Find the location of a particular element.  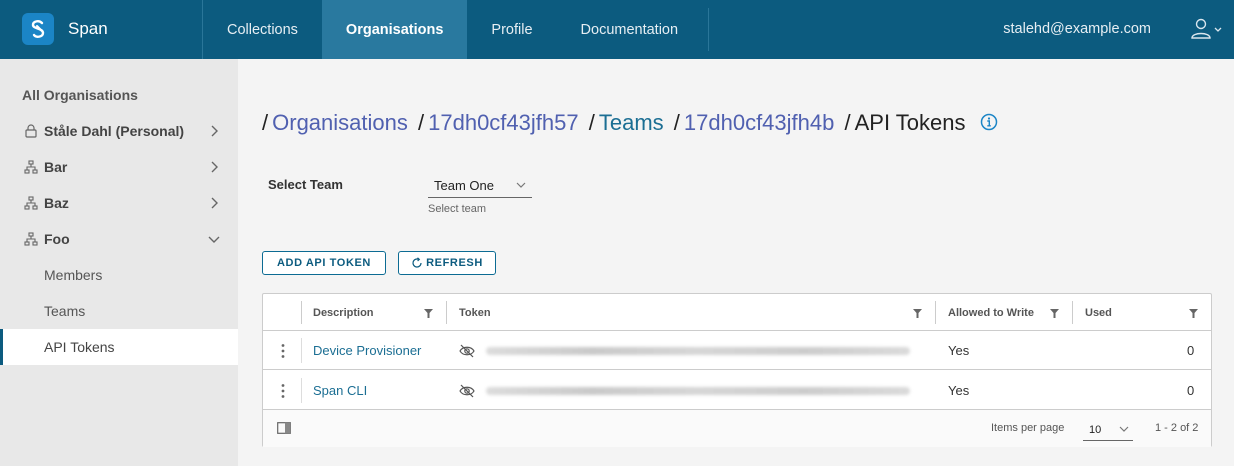

refresh-icon is located at coordinates (417, 262).